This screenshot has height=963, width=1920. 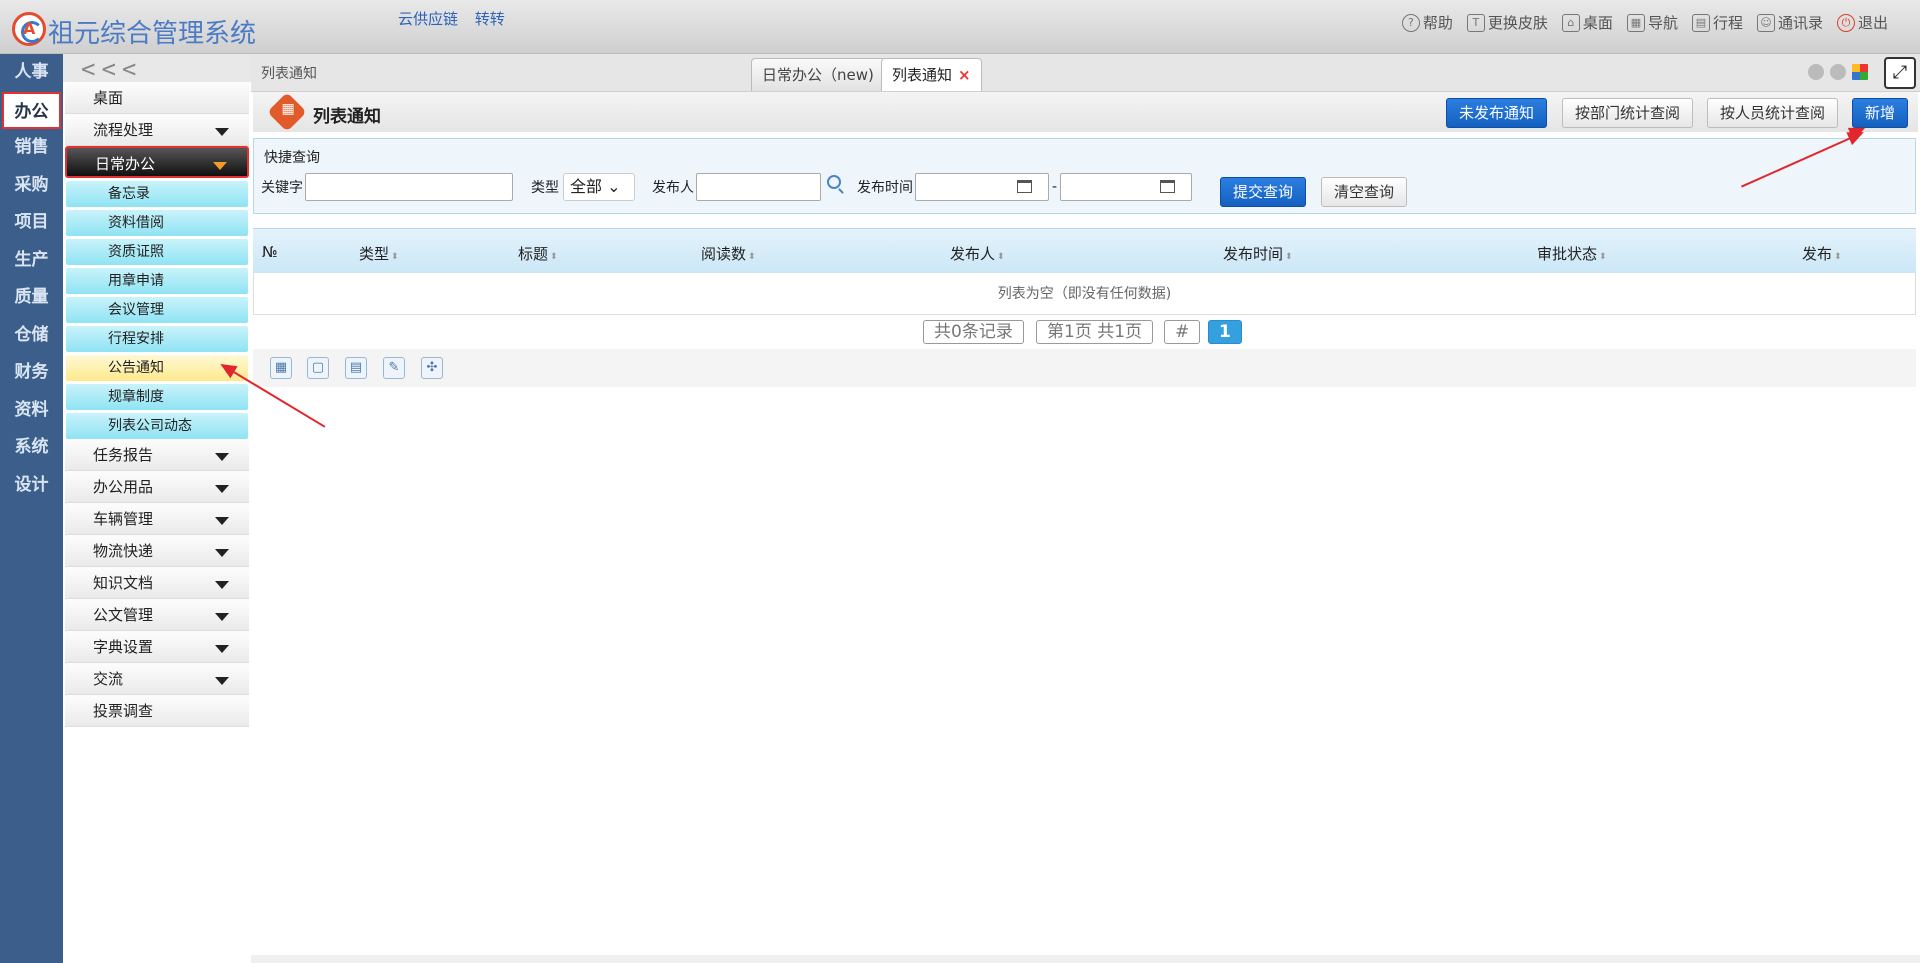 I want to click on change-skin-button: T 更换皮肤, so click(x=1507, y=22).